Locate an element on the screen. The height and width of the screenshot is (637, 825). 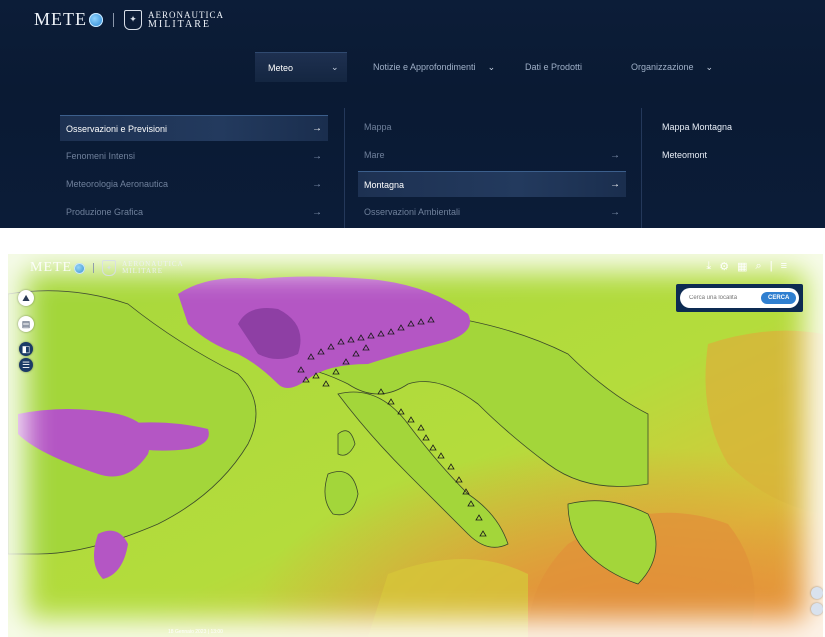
search-icon: ⌕ is located at coordinates (759, 266).